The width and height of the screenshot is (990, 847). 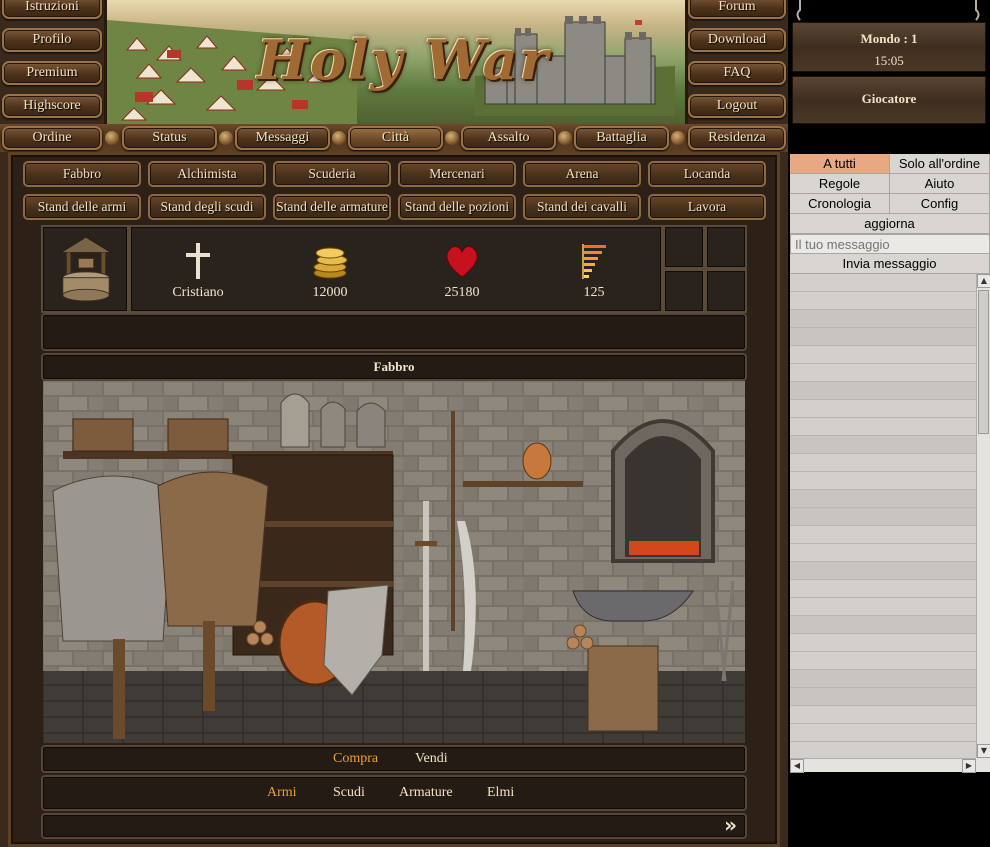 I want to click on world-label: Mondo : 1, so click(x=889, y=38).